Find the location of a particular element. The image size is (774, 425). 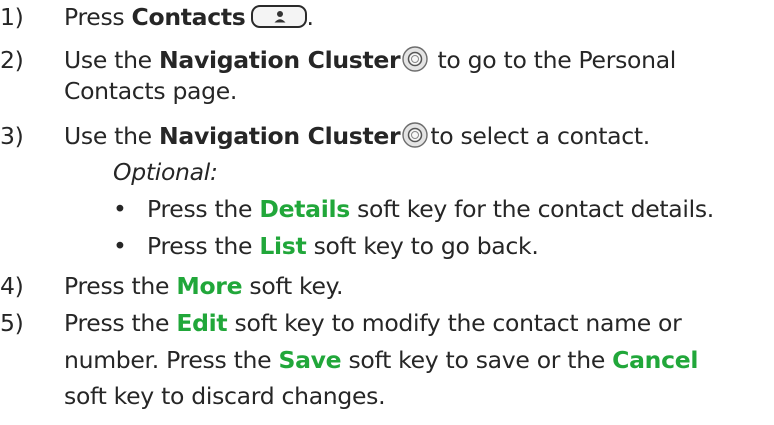

step-text-cont: to go to the Personal is located at coordinates (553, 60).